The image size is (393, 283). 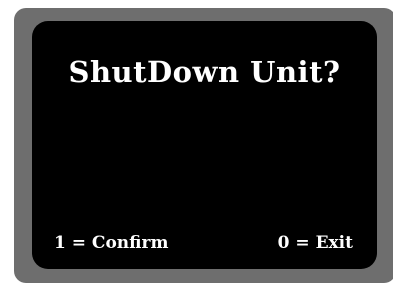 I want to click on confirm-softkey-label: 1 = Confirm, so click(x=111, y=243).